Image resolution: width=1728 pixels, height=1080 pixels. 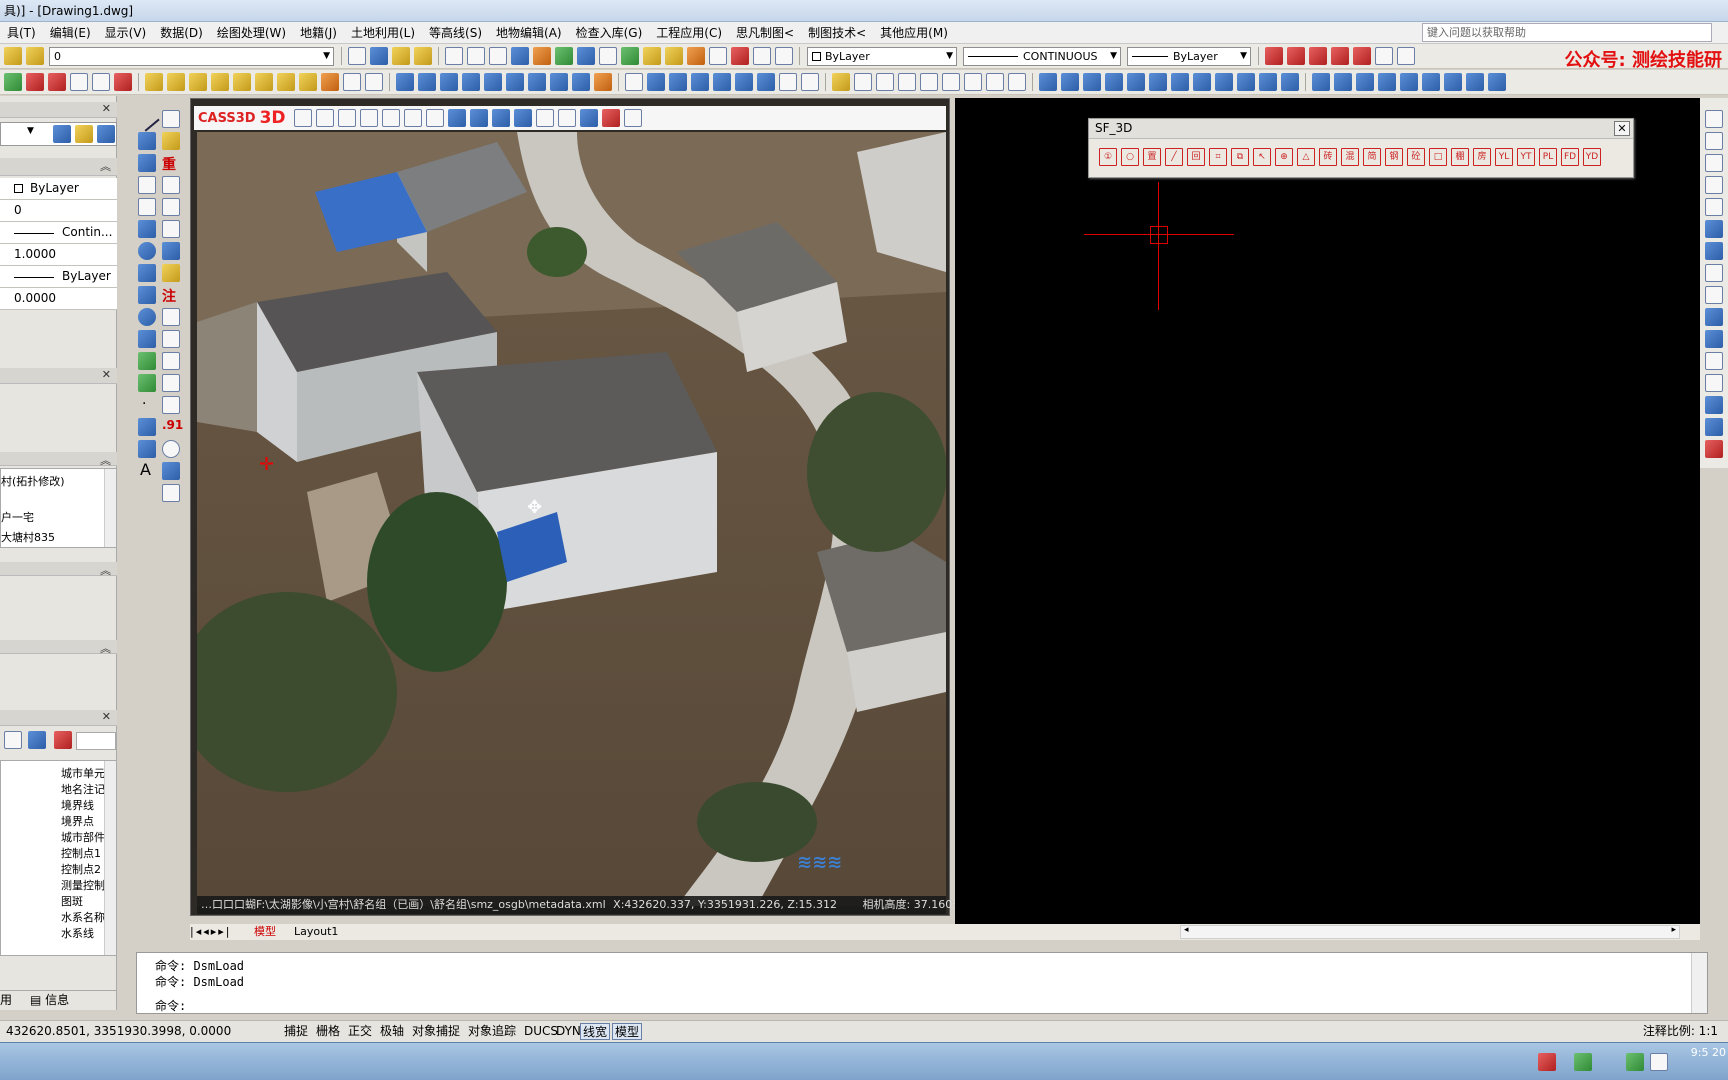 I want to click on delete-model-icon, so click(x=324, y=118).